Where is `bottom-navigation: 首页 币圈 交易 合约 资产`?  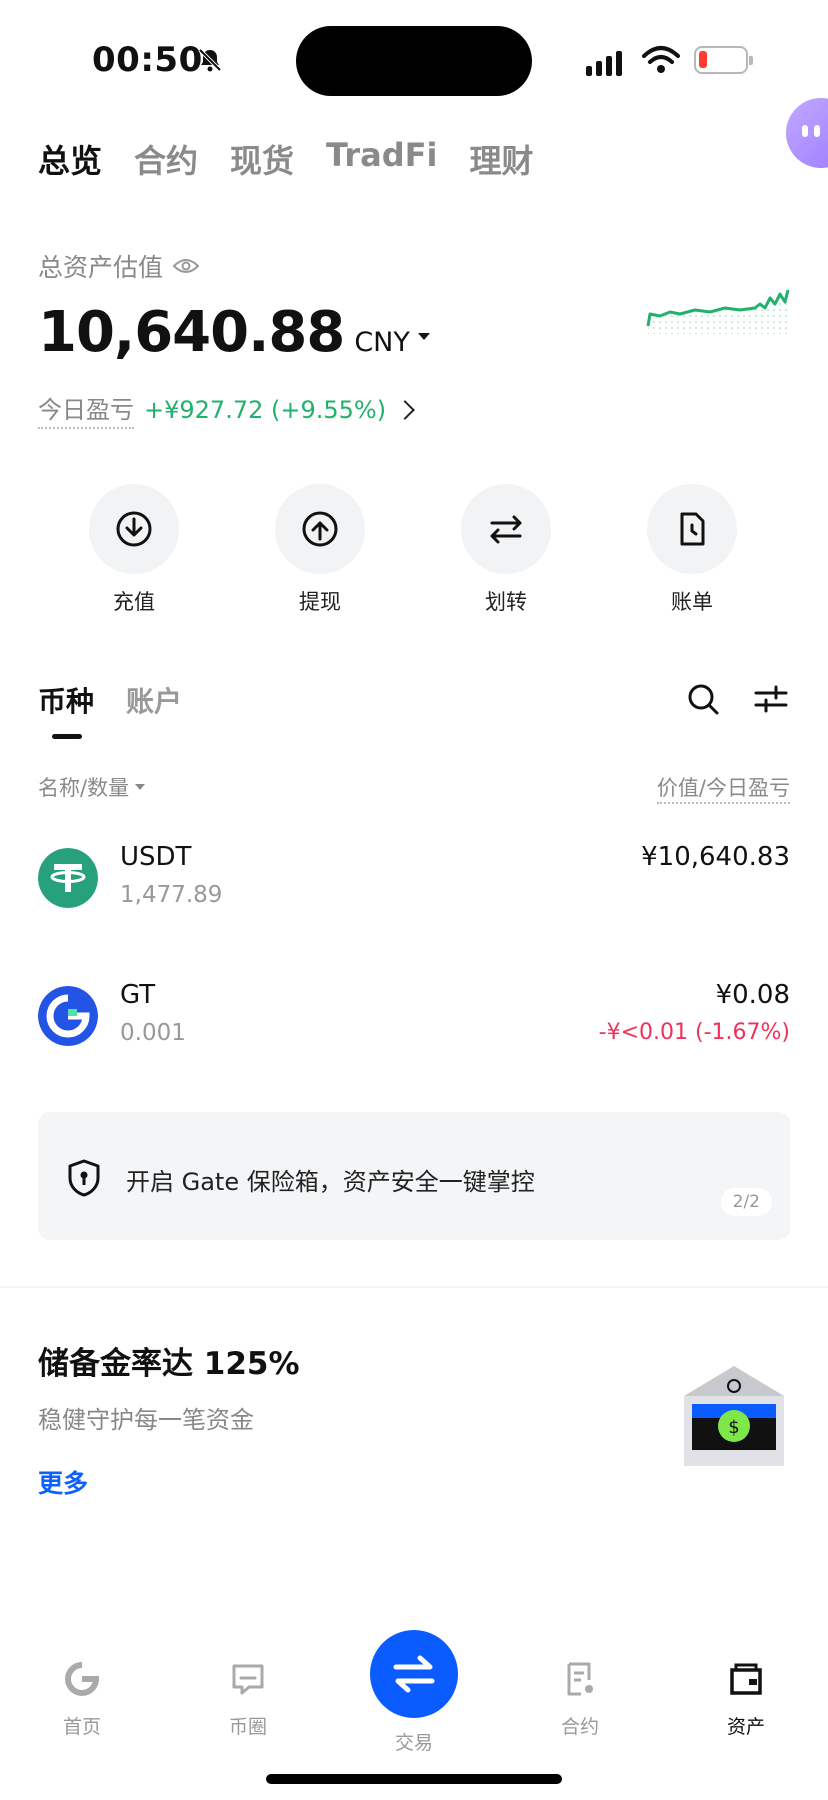
bottom-navigation: 首页 币圈 交易 合约 资产 is located at coordinates (414, 1692).